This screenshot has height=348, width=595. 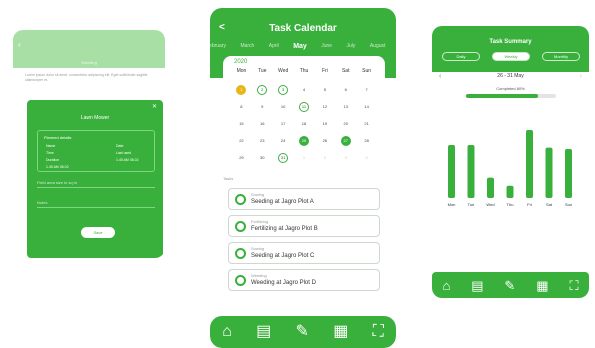 I want to click on area-field: Field area size in sq m, so click(x=96, y=184).